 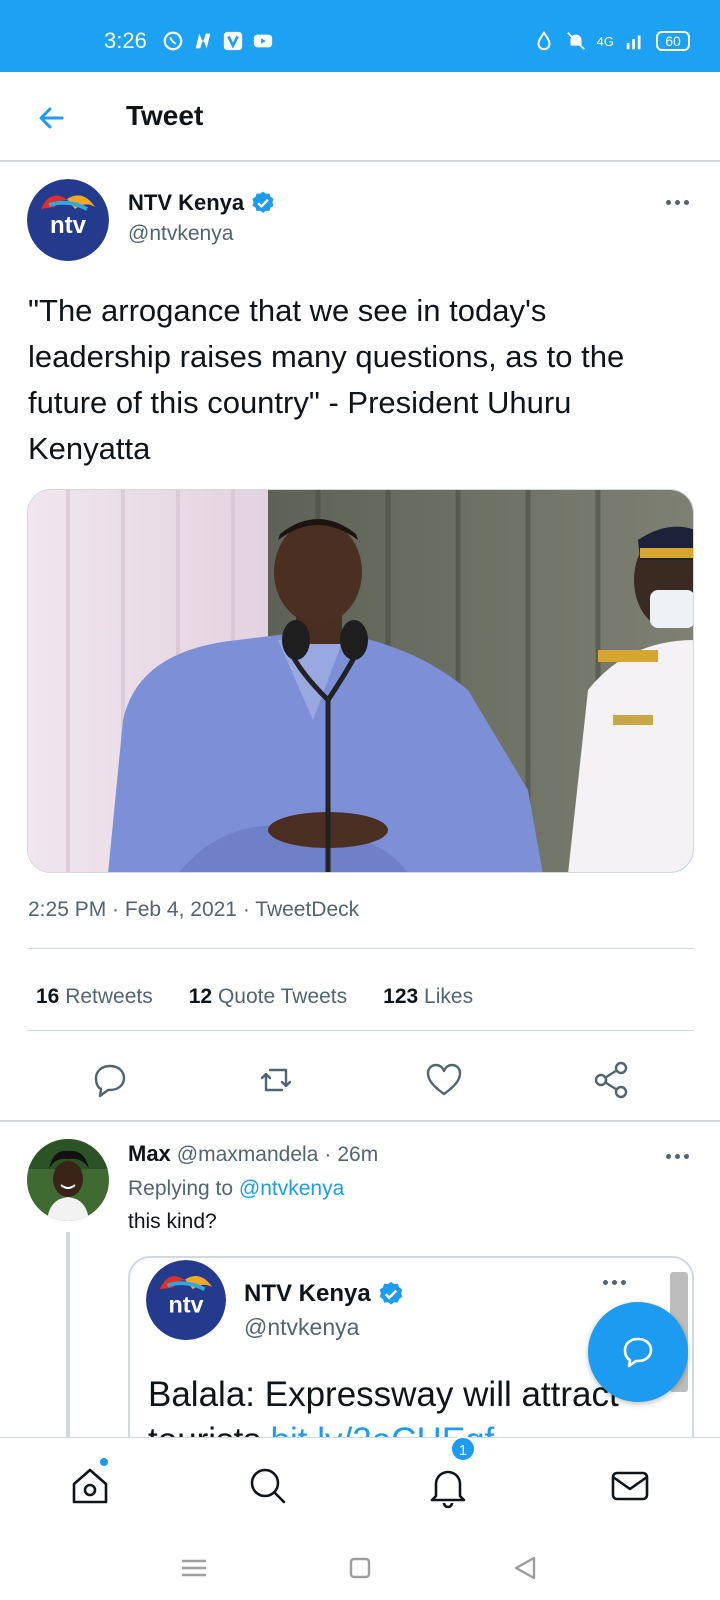 I want to click on likes-stat: 123 Likes, so click(x=428, y=997).